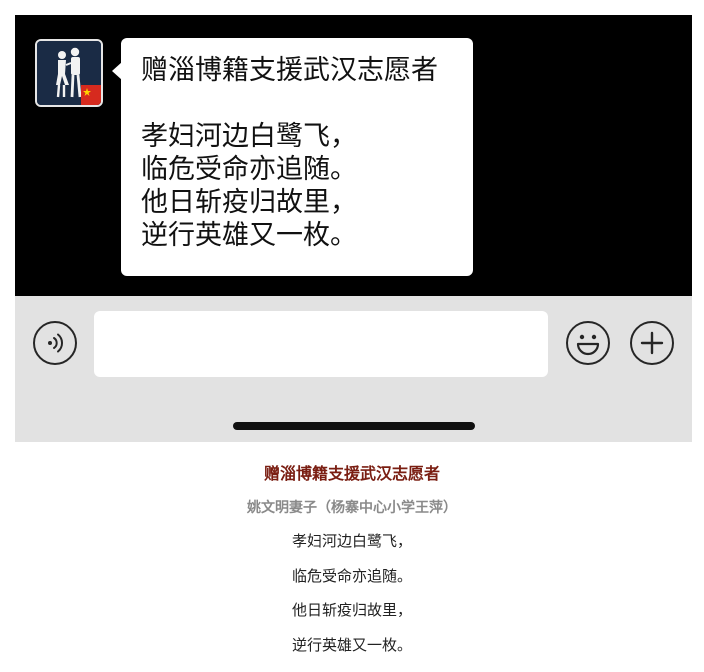 This screenshot has height=672, width=704. Describe the element at coordinates (351, 610) in the screenshot. I see `poem-line: 他日斩疫归故里，` at that location.